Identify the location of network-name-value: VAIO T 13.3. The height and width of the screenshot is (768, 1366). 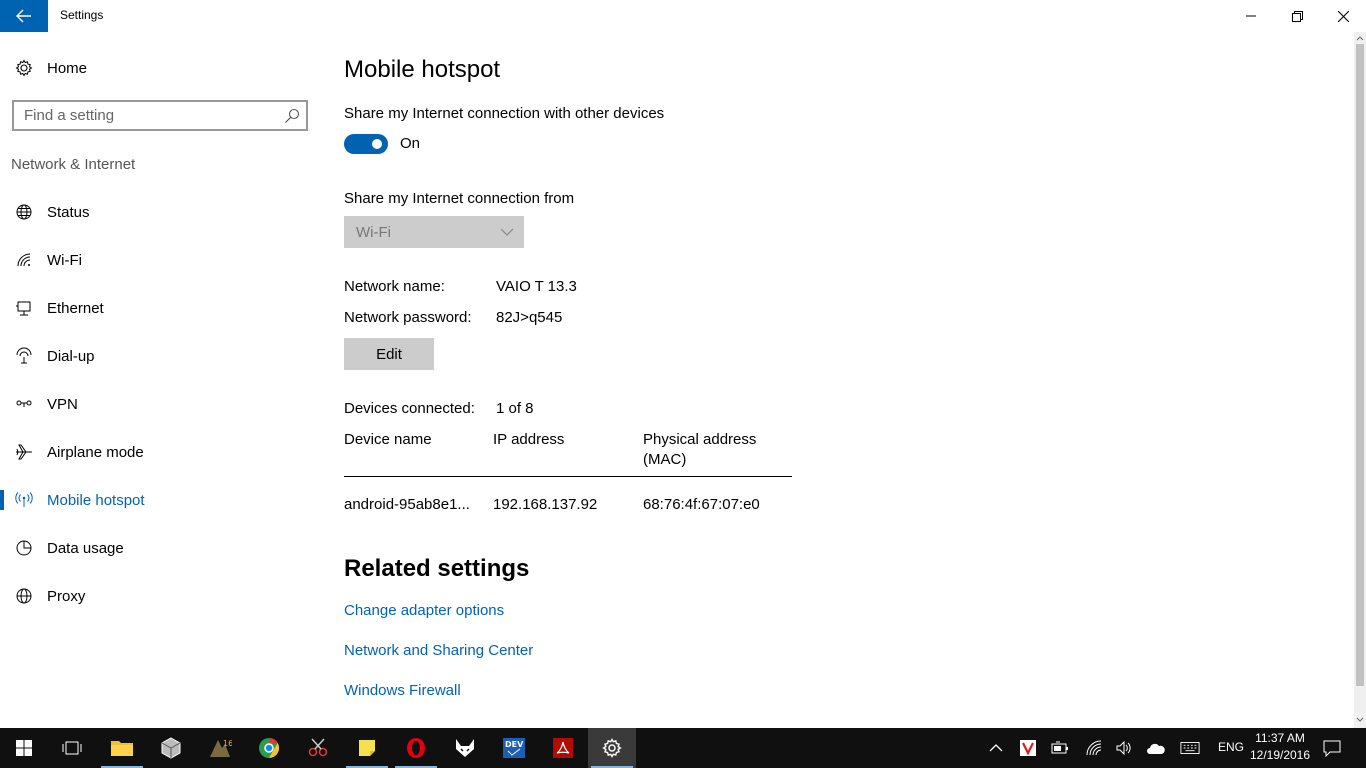
(536, 286).